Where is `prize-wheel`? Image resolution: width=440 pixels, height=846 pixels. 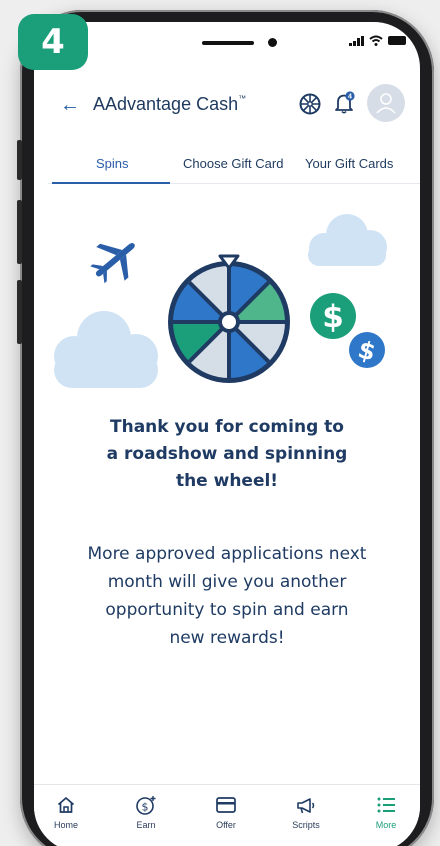
prize-wheel is located at coordinates (229, 318).